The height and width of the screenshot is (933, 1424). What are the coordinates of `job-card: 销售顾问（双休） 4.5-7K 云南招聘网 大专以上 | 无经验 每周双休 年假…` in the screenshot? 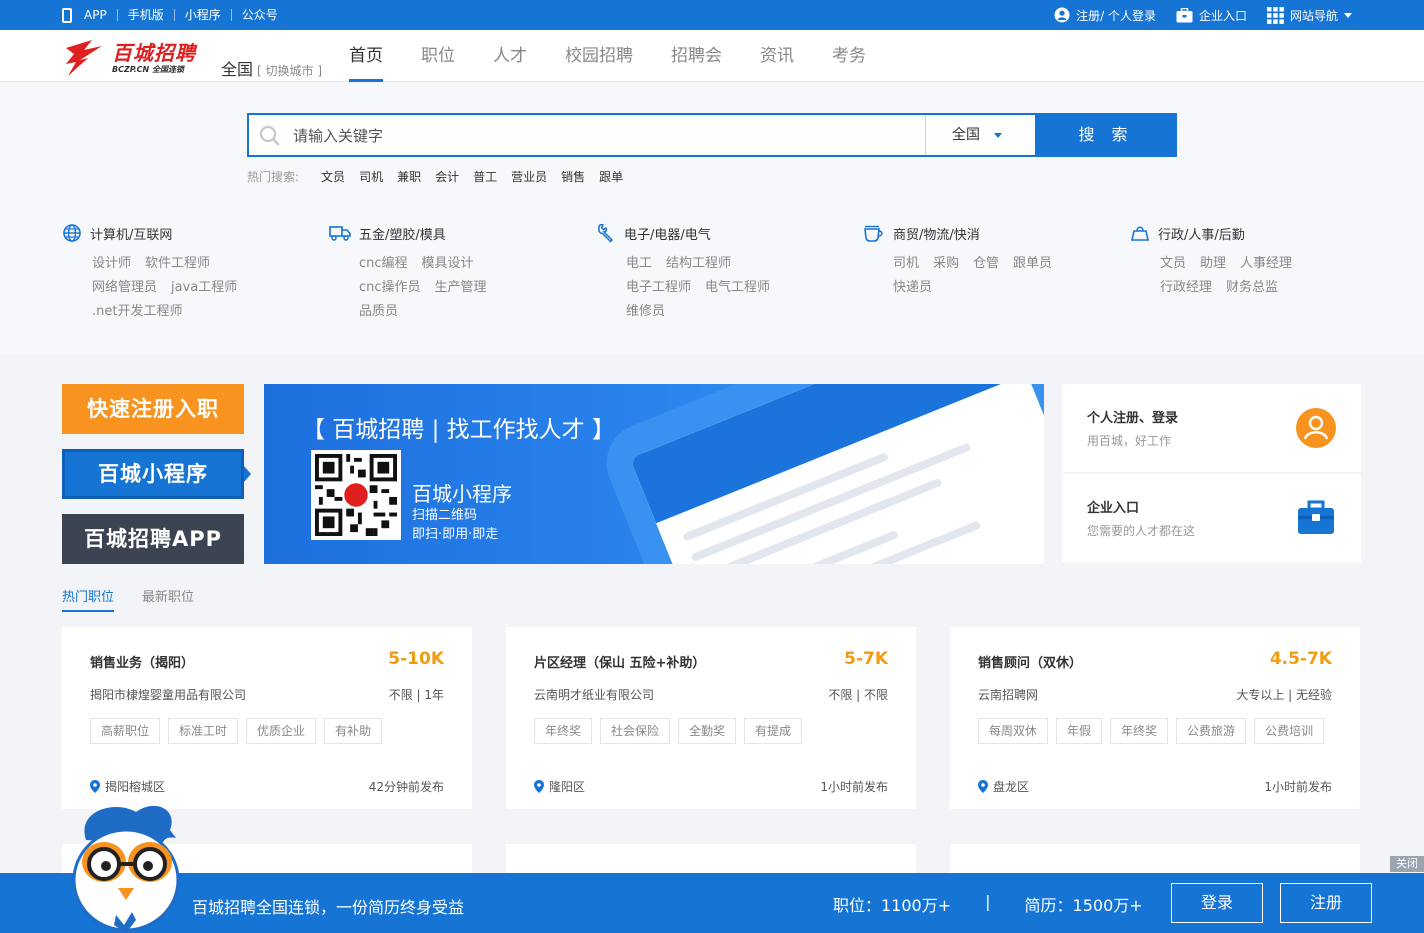 It's located at (1155, 718).